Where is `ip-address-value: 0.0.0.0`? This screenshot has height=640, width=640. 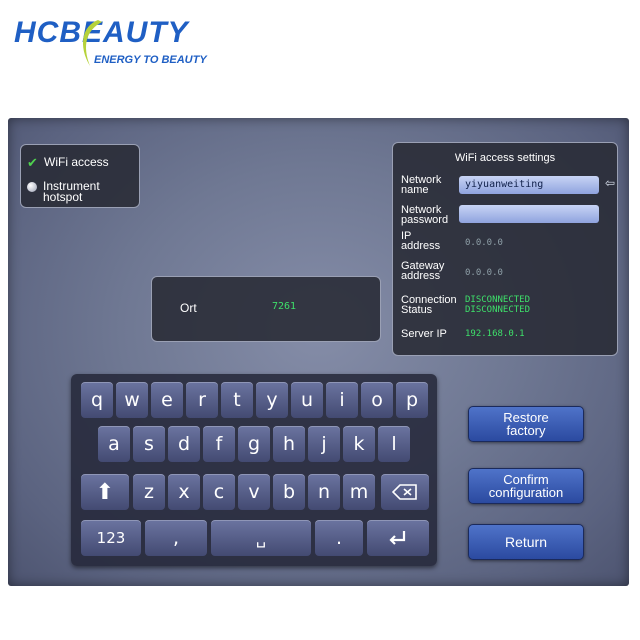 ip-address-value: 0.0.0.0 is located at coordinates (484, 243).